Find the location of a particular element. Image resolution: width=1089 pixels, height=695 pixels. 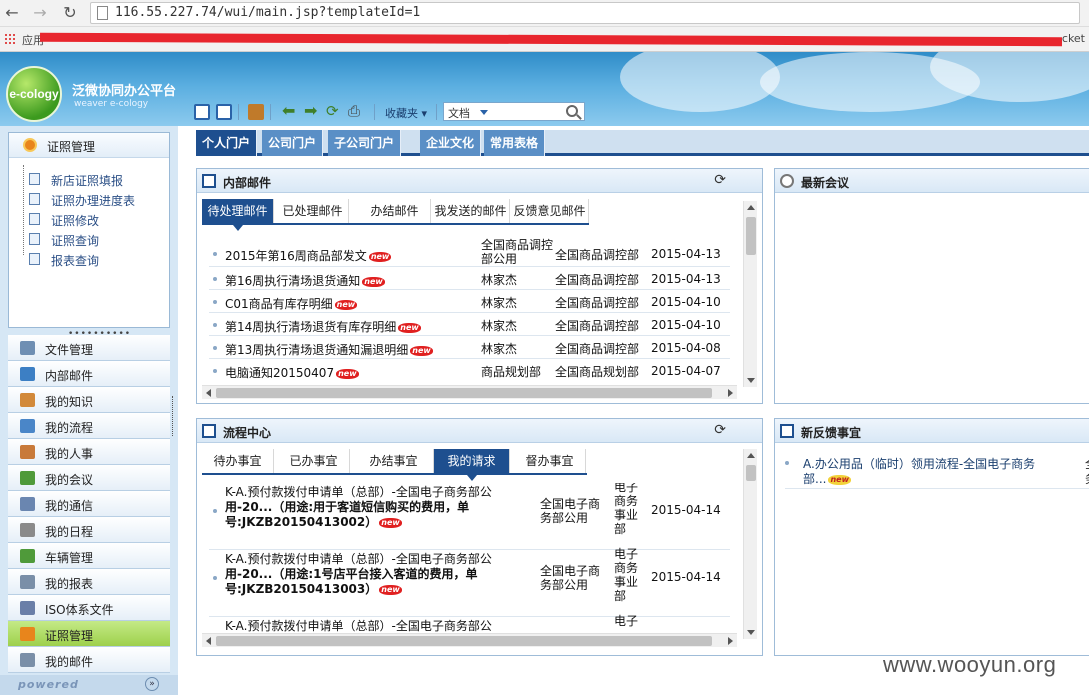

tree-item-label: 证照查询 is located at coordinates (75, 240).